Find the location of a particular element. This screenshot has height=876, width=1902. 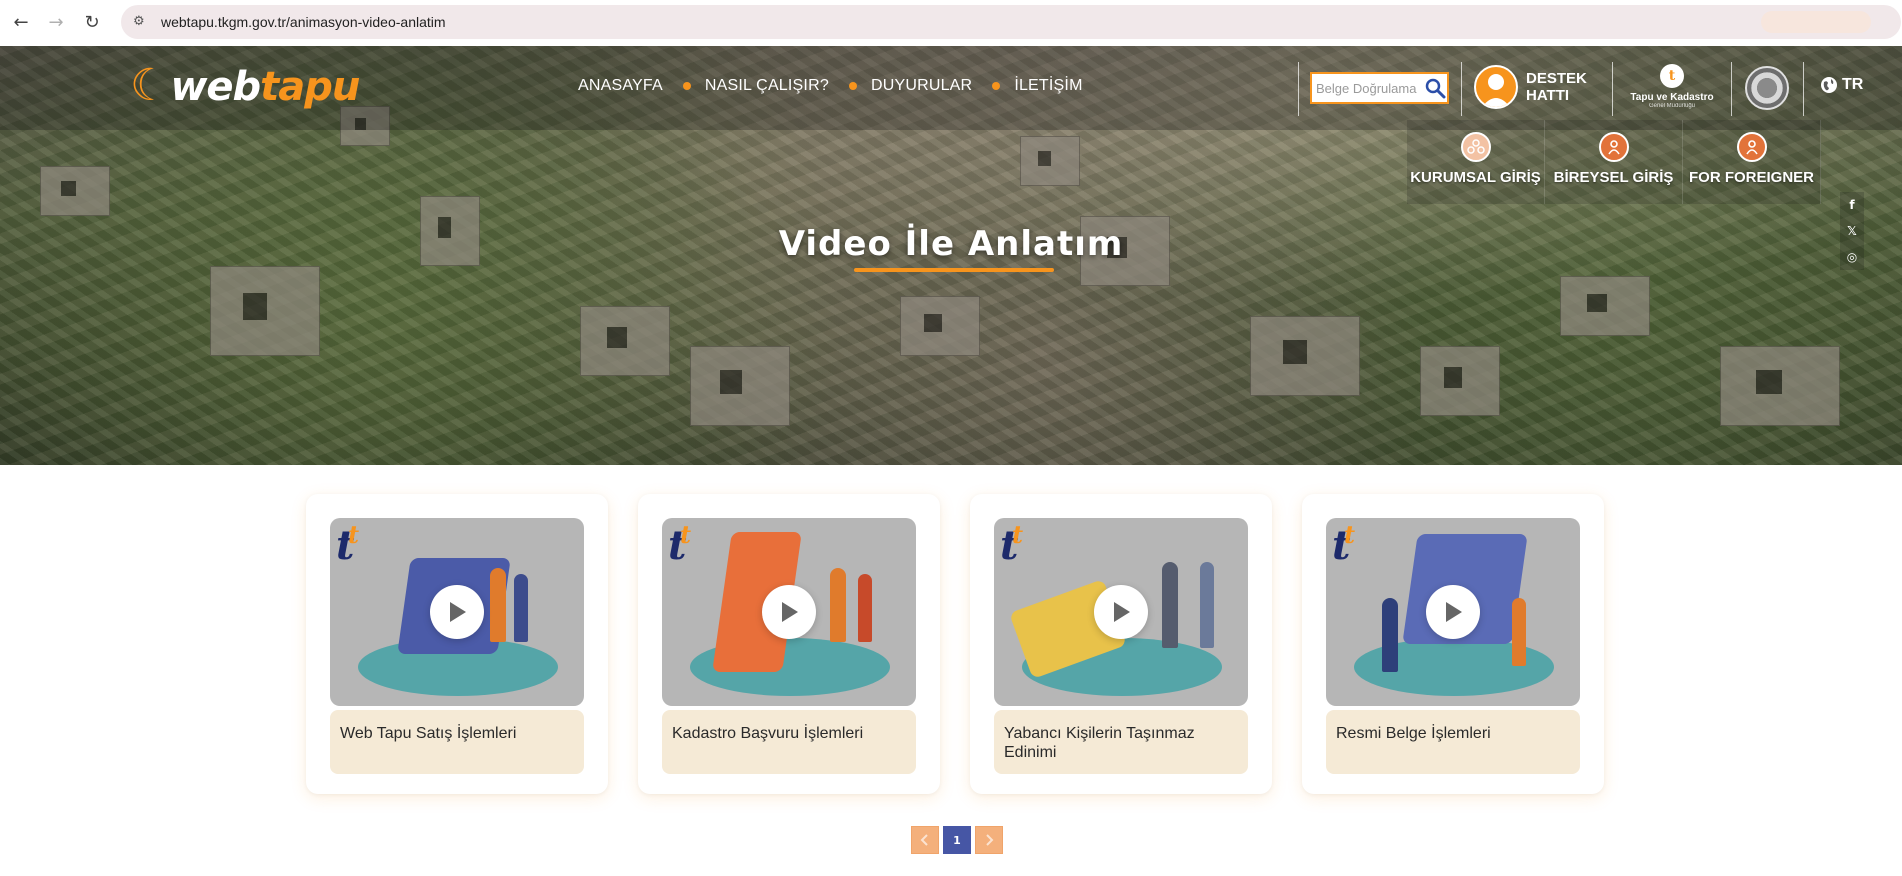

forward-button: → is located at coordinates (56, 22).